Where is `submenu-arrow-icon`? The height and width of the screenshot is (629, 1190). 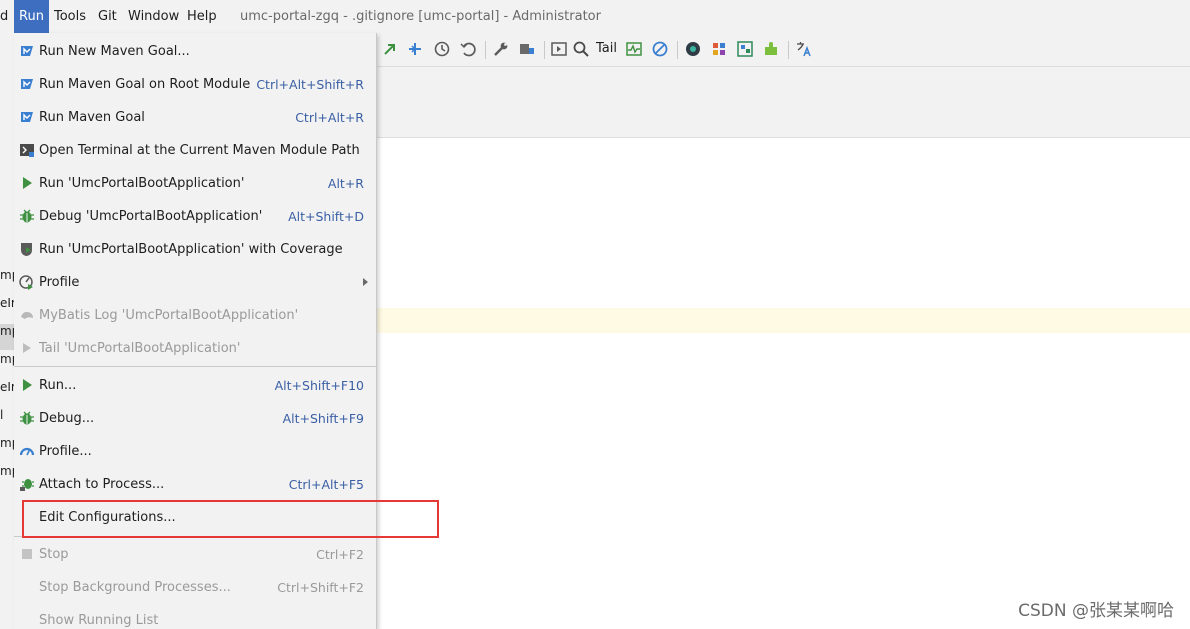 submenu-arrow-icon is located at coordinates (365, 282).